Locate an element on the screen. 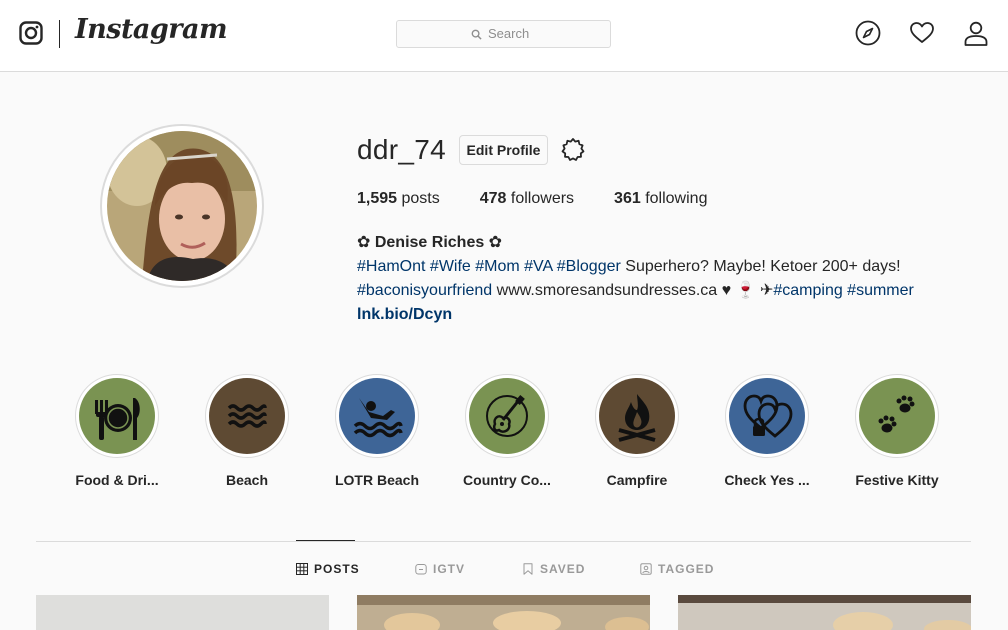 This screenshot has width=1008, height=630. hearts-lock-icon is located at coordinates (768, 416).